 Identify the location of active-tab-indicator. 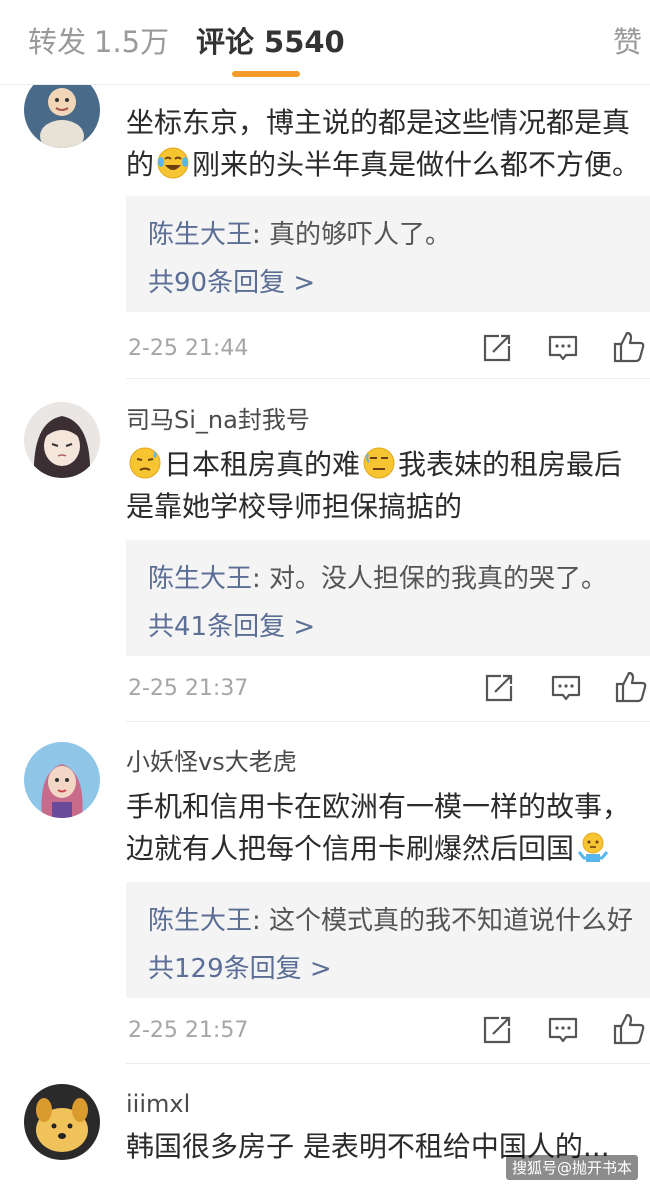
(266, 74).